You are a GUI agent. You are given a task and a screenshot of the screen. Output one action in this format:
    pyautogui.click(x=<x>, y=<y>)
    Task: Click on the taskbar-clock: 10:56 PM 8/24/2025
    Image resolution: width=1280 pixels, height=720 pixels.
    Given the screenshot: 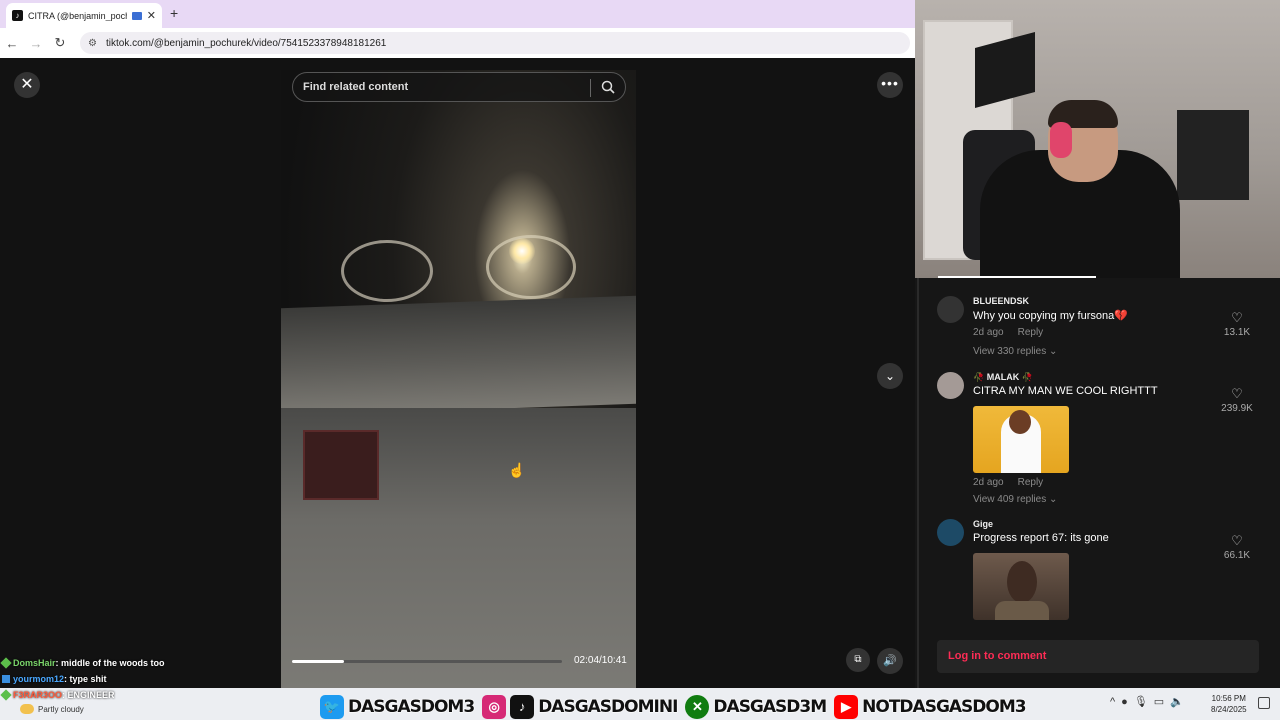 What is the action you would take?
    pyautogui.click(x=1229, y=704)
    